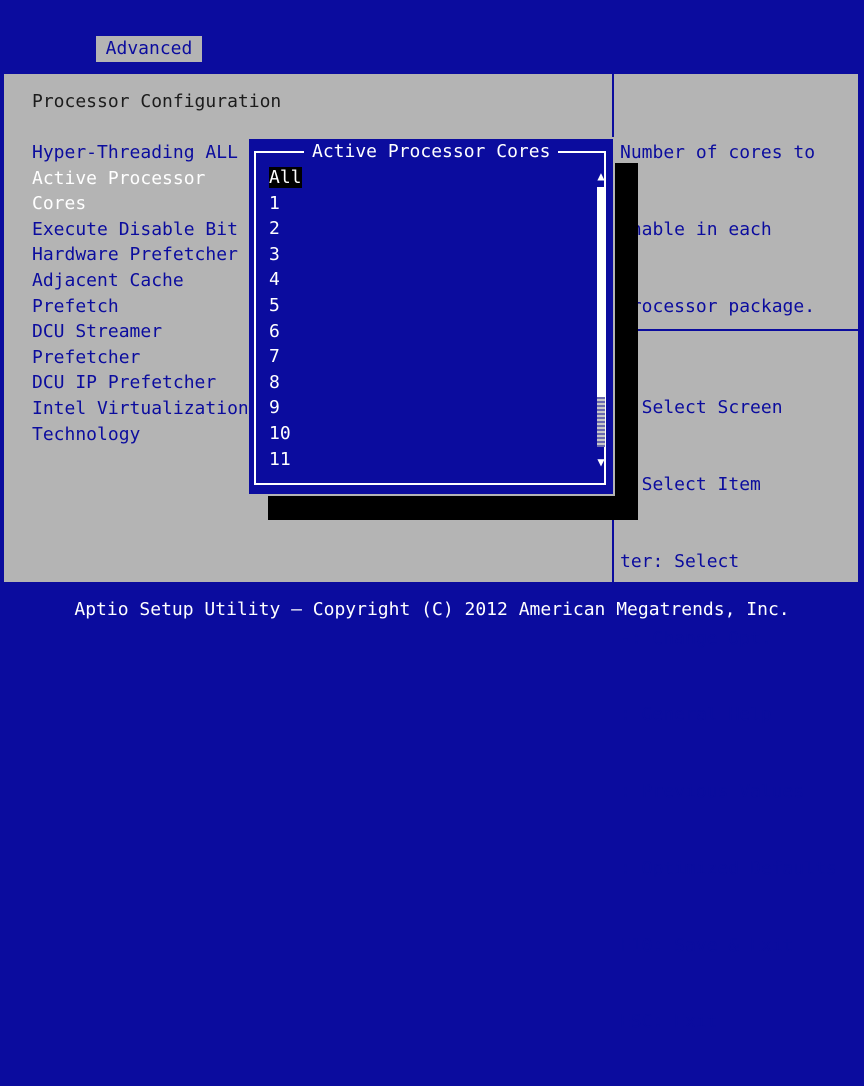 The width and height of the screenshot is (864, 1086). I want to click on key-general-help: : General Help, so click(696, 715).